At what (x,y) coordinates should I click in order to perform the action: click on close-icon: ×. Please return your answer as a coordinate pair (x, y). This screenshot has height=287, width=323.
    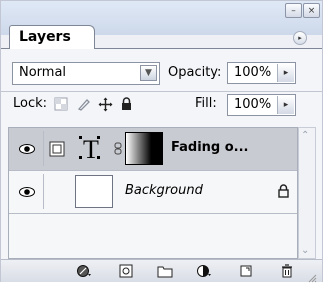
    Looking at the image, I should click on (311, 10).